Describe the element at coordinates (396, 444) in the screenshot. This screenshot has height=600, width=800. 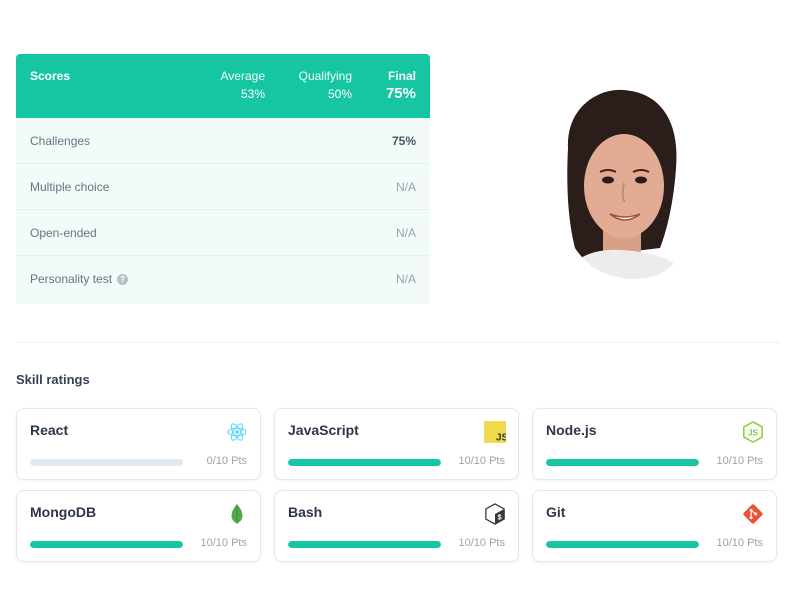
I see `skill-card-javascript: JavaScript JS 10/10 Pts` at that location.